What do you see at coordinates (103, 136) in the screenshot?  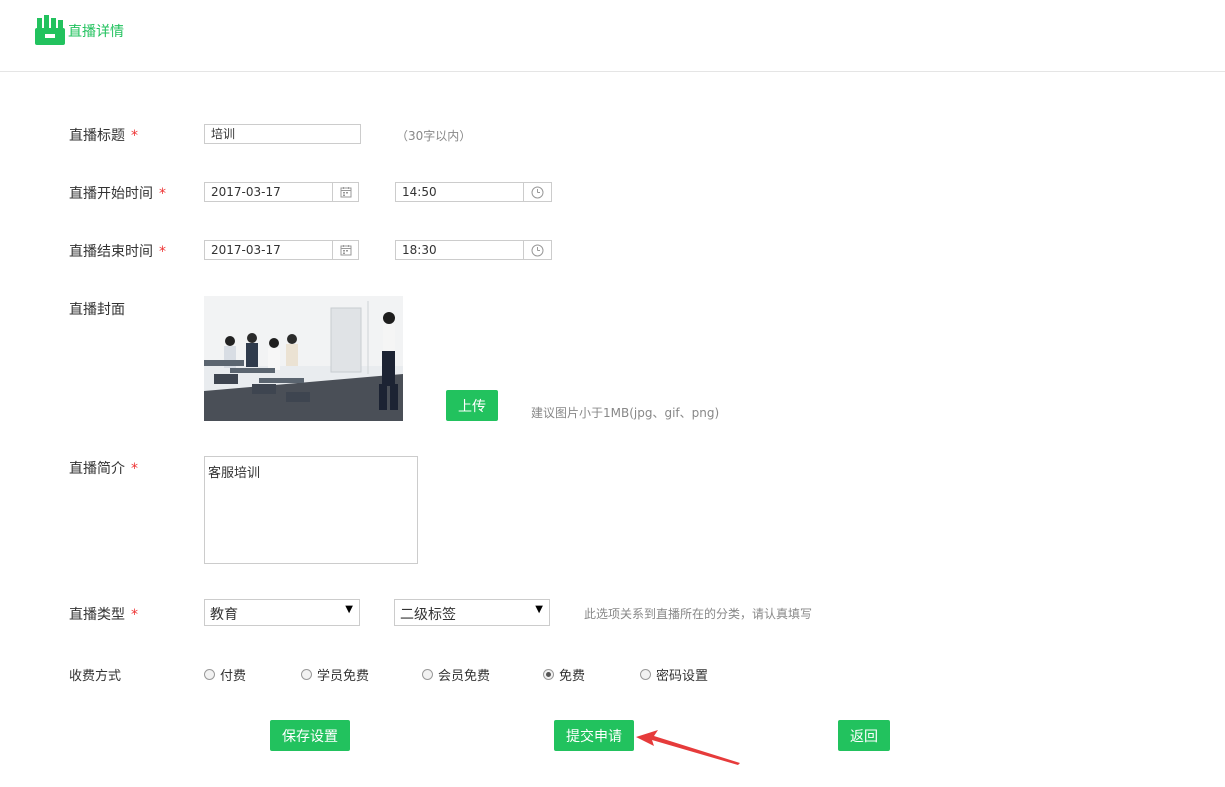 I see `live-title-label: 直播标题 *` at bounding box center [103, 136].